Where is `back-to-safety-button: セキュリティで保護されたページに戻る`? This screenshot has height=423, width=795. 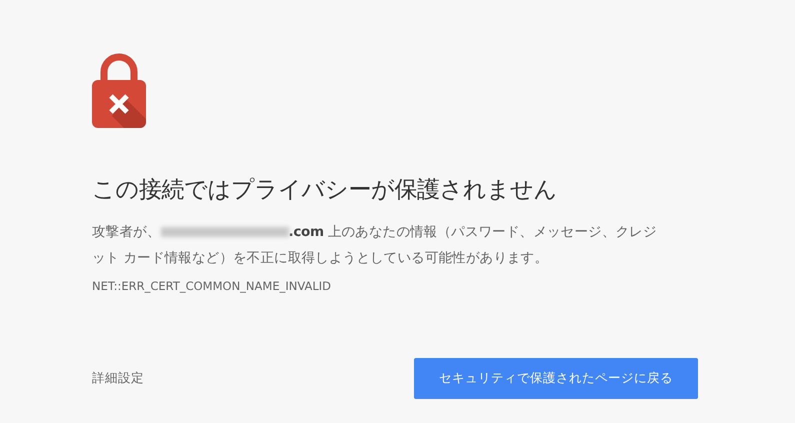
back-to-safety-button: セキュリティで保護されたページに戻る is located at coordinates (556, 378).